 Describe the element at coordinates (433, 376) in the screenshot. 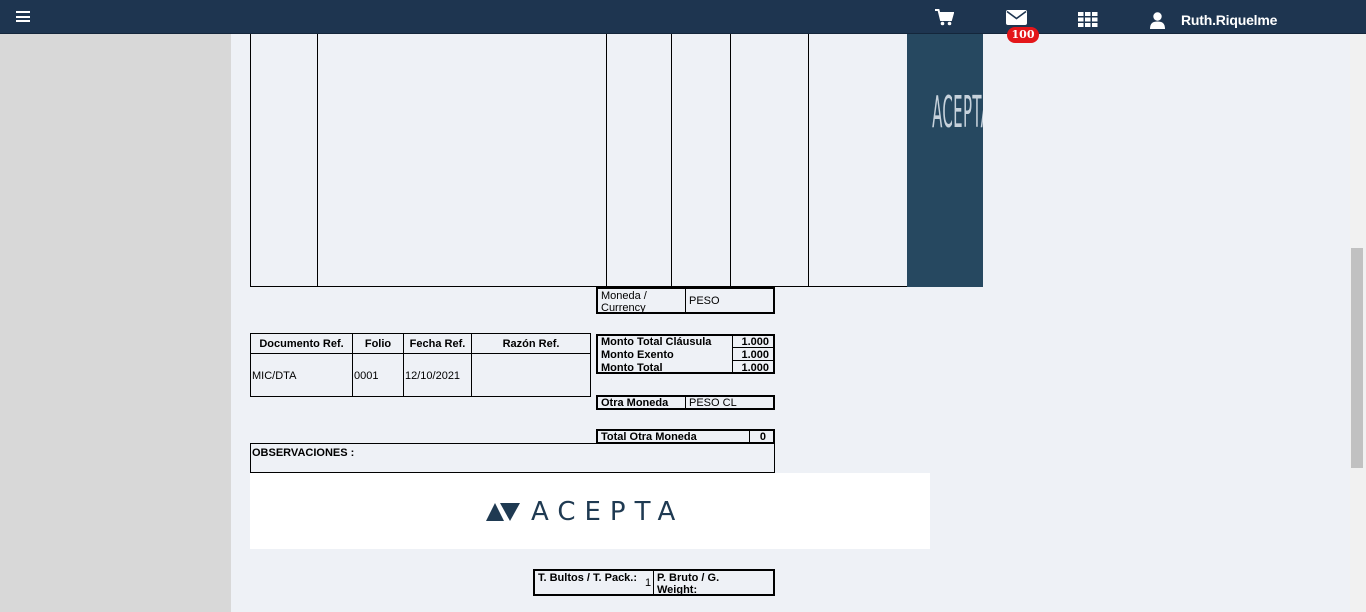

I see `table-cell-fecha-ref: 12/10/2021` at that location.